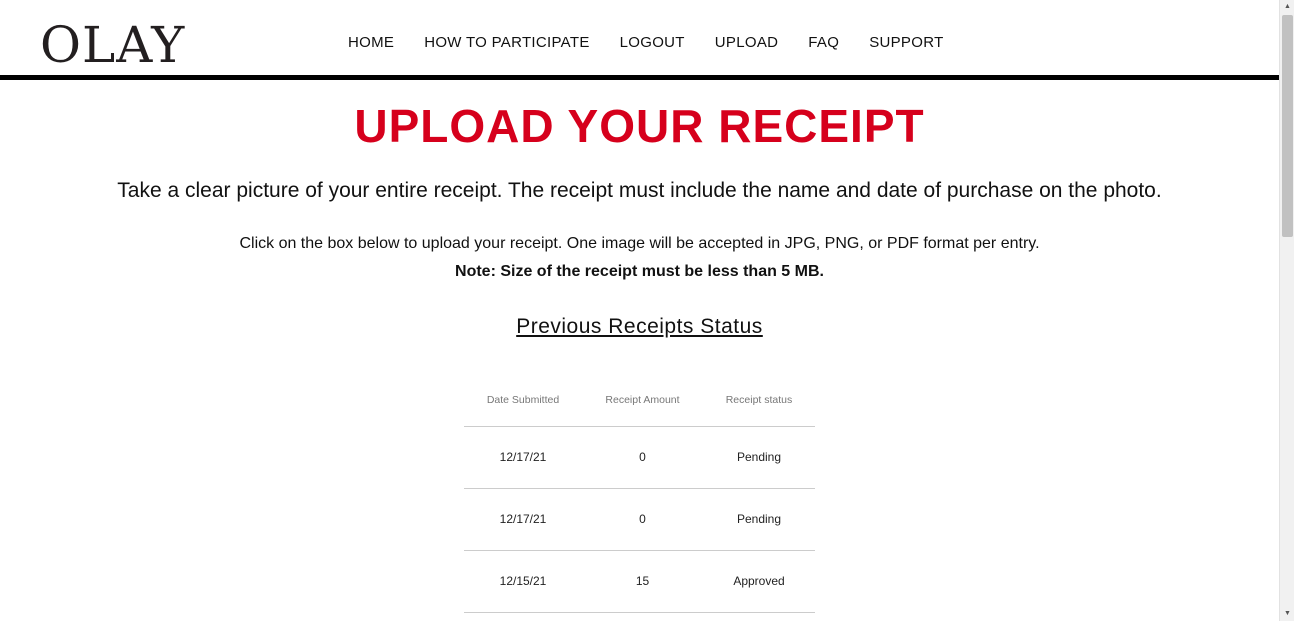 The height and width of the screenshot is (621, 1294). I want to click on cell-amount: 15, so click(642, 581).